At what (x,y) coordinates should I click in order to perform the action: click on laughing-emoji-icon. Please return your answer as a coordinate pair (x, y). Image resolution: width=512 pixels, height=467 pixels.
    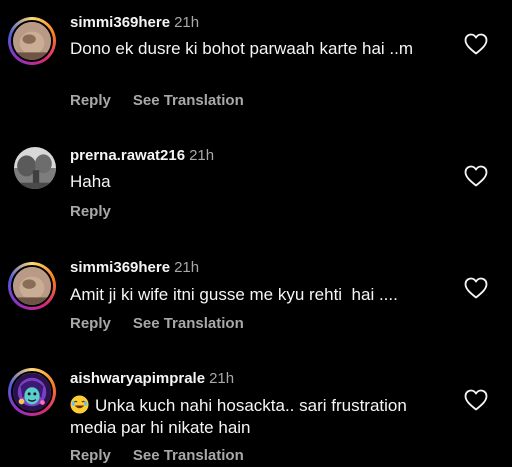
    Looking at the image, I should click on (79, 404).